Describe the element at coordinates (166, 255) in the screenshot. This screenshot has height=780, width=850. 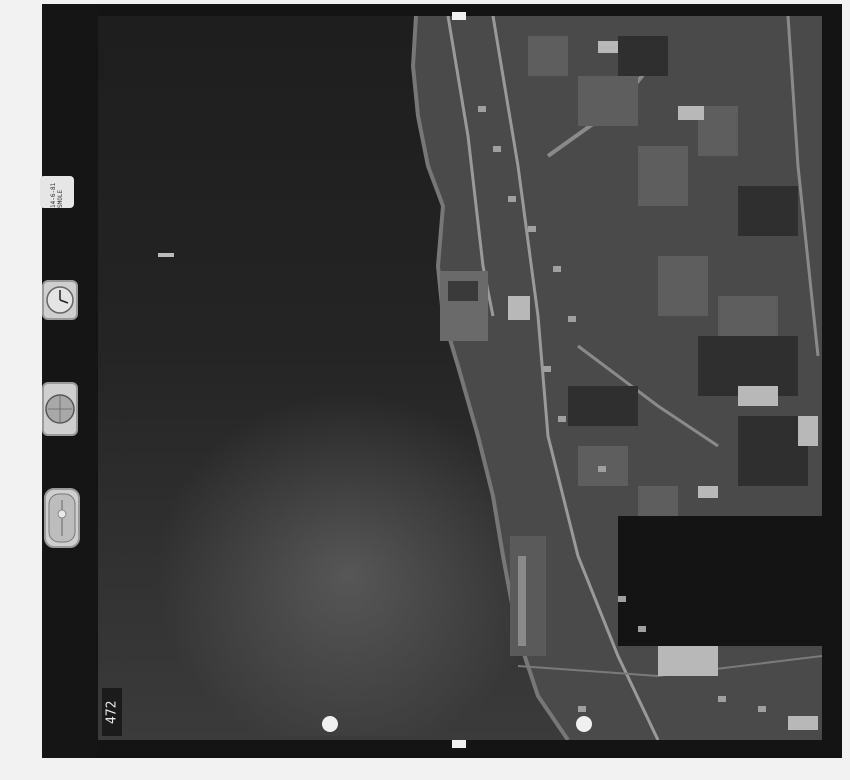
I see `ship-marker` at that location.